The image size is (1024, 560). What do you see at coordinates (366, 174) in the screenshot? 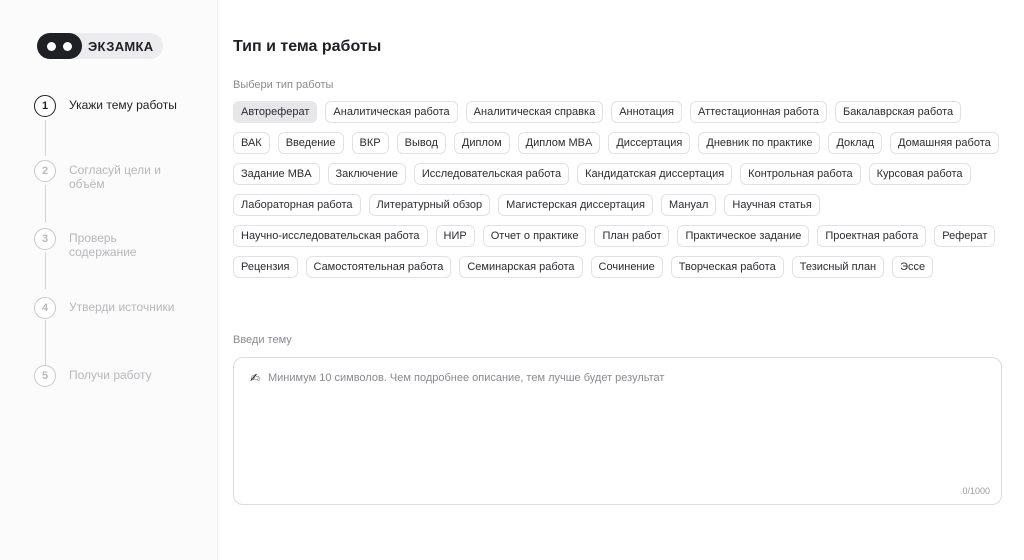
I see `type-chip: Заключение` at bounding box center [366, 174].